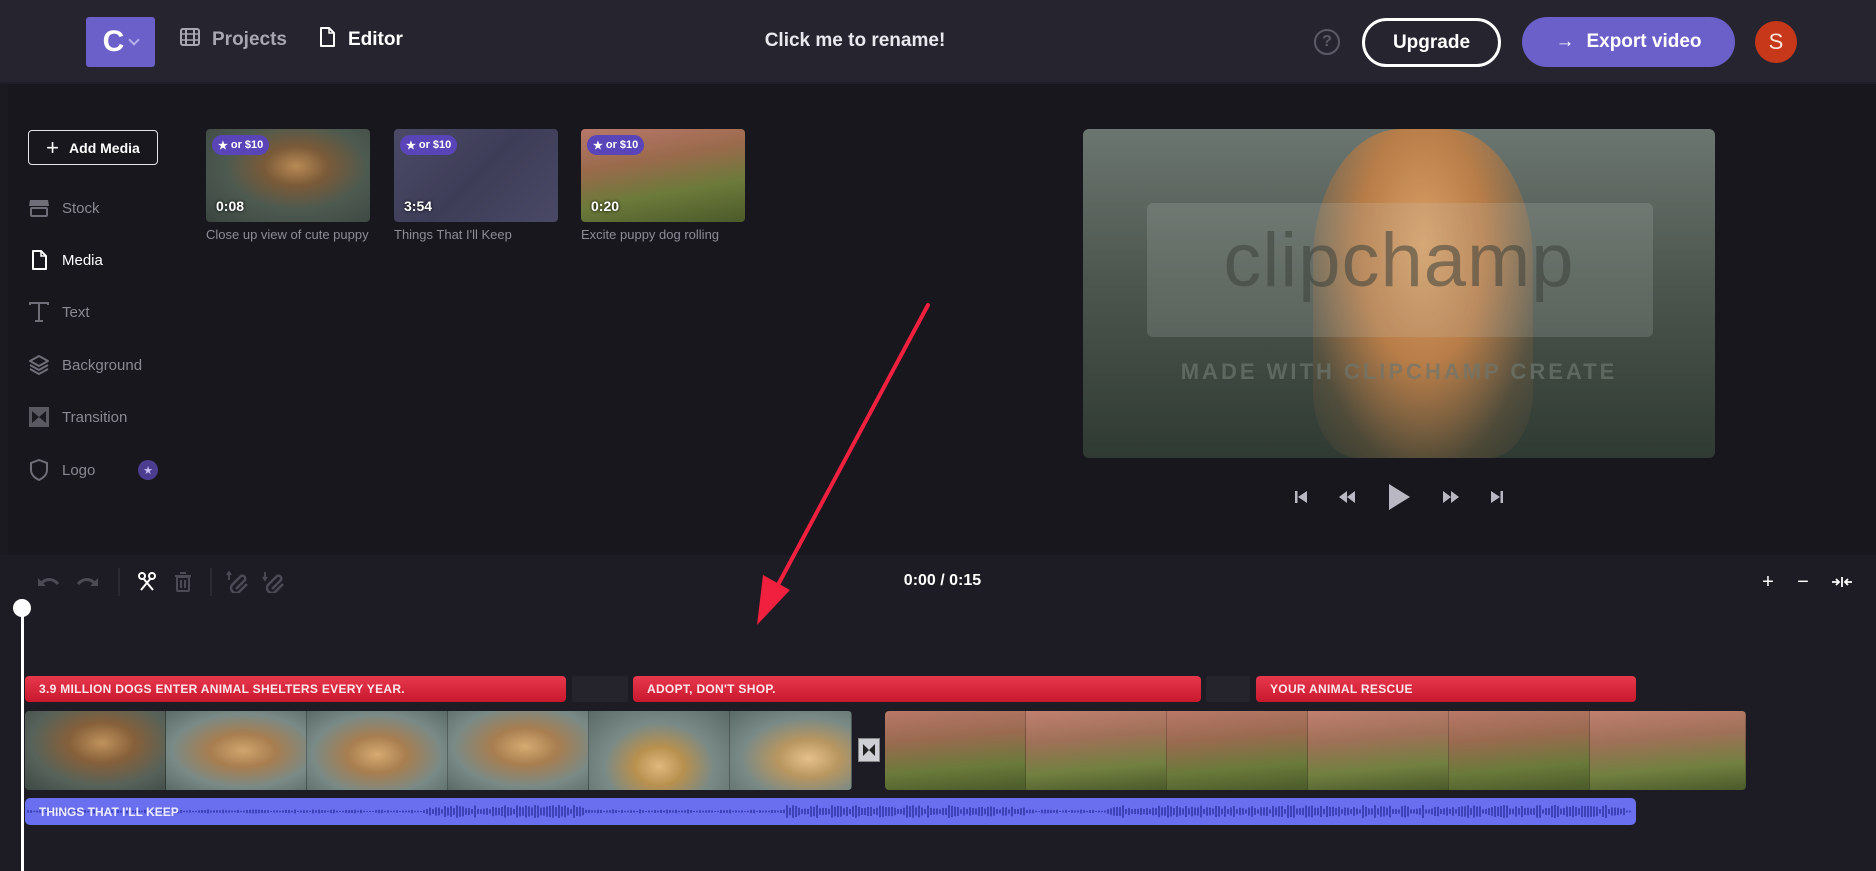  I want to click on video-preview: clipchamp MADE WITH CLIPCHAMP CREATE, so click(1399, 293).